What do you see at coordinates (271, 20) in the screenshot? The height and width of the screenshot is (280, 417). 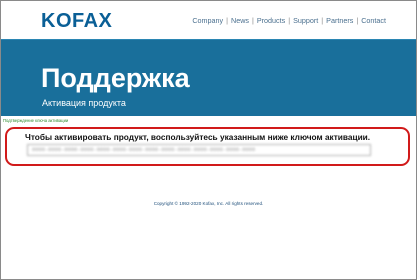 I see `nav-products: Products` at bounding box center [271, 20].